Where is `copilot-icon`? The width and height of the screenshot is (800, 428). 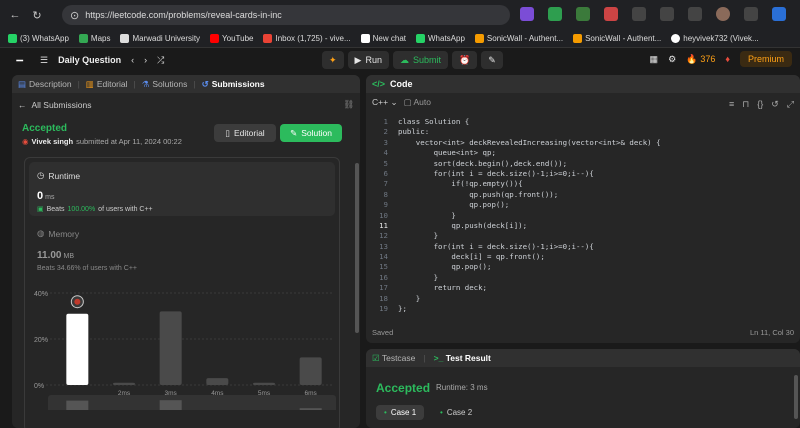 copilot-icon is located at coordinates (779, 14).